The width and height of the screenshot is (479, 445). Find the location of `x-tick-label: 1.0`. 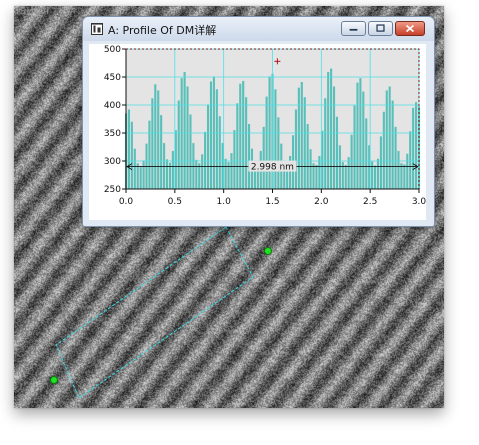

x-tick-label: 1.0 is located at coordinates (224, 202).